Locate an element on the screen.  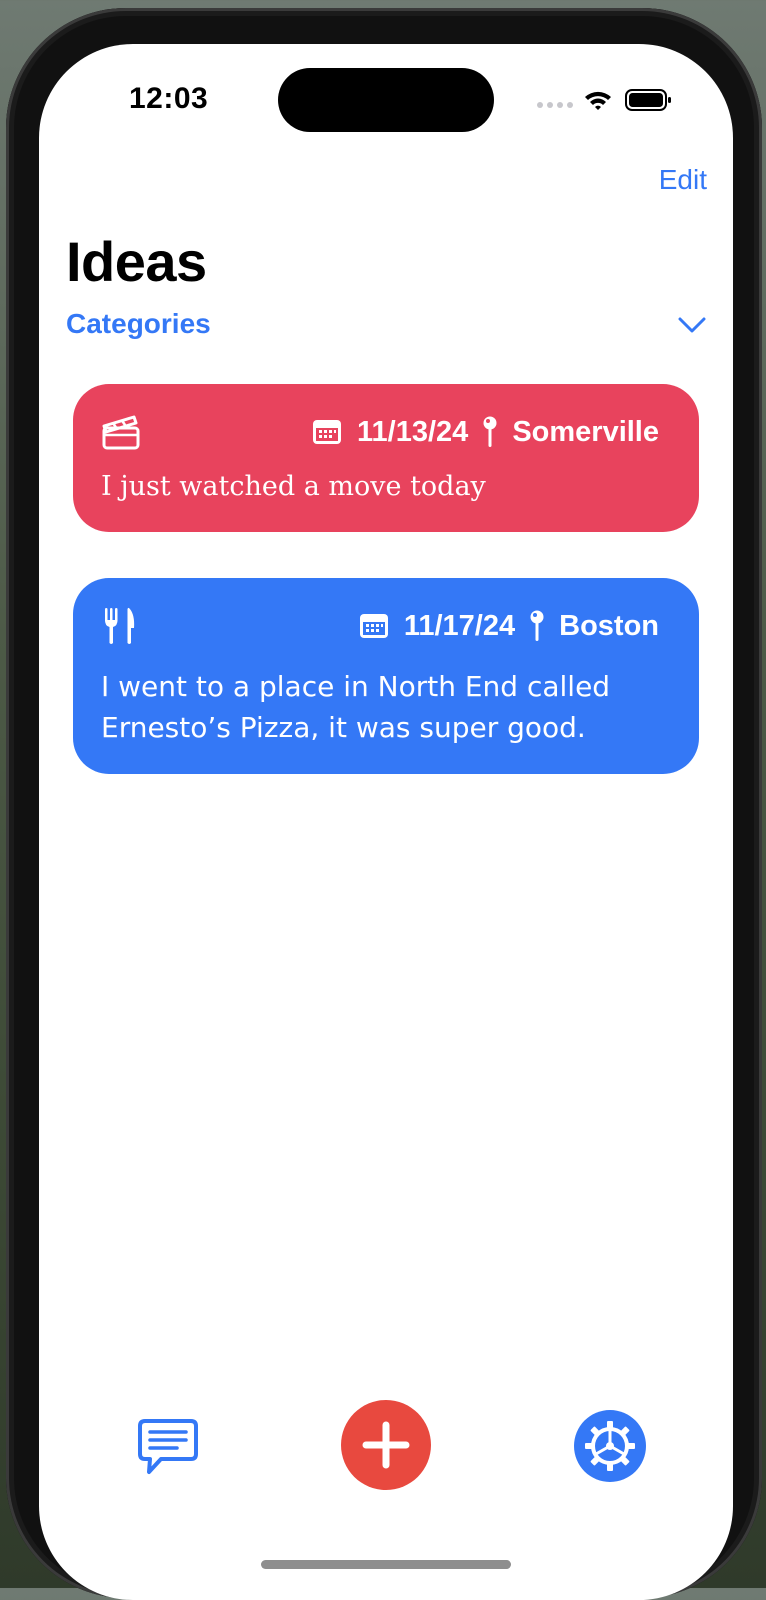
clapperboard-icon is located at coordinates (121, 432).